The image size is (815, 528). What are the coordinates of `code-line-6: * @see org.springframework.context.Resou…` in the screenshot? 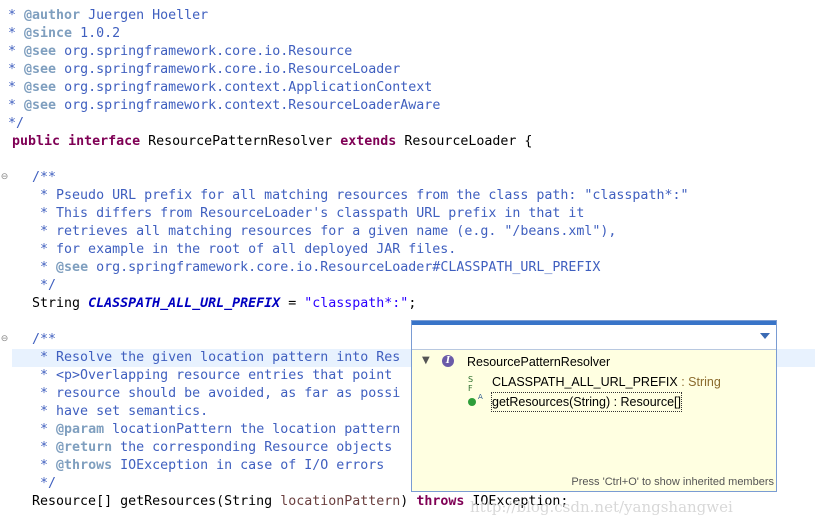 It's located at (407, 106).